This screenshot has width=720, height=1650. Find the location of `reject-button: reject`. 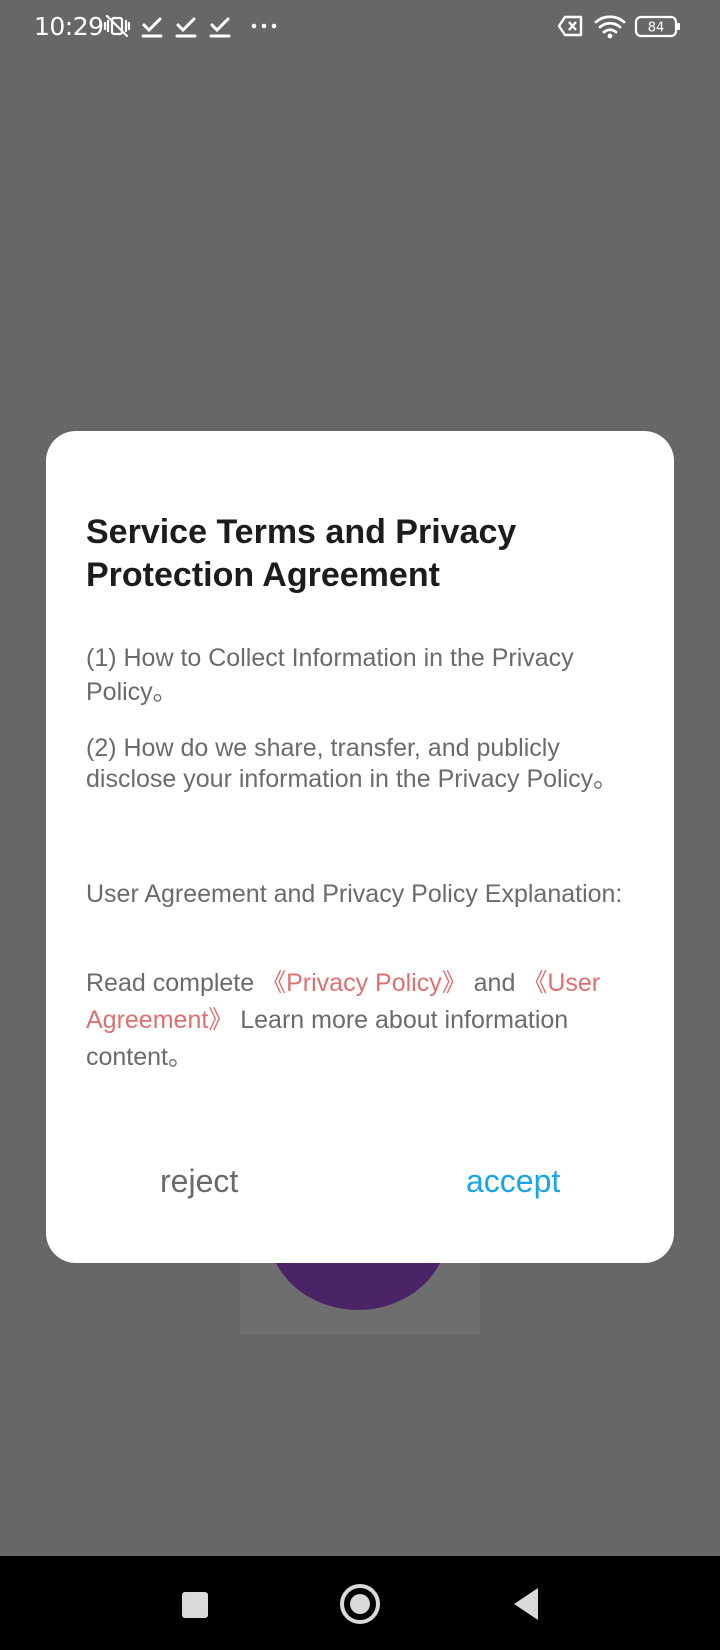

reject-button: reject is located at coordinates (199, 1181).